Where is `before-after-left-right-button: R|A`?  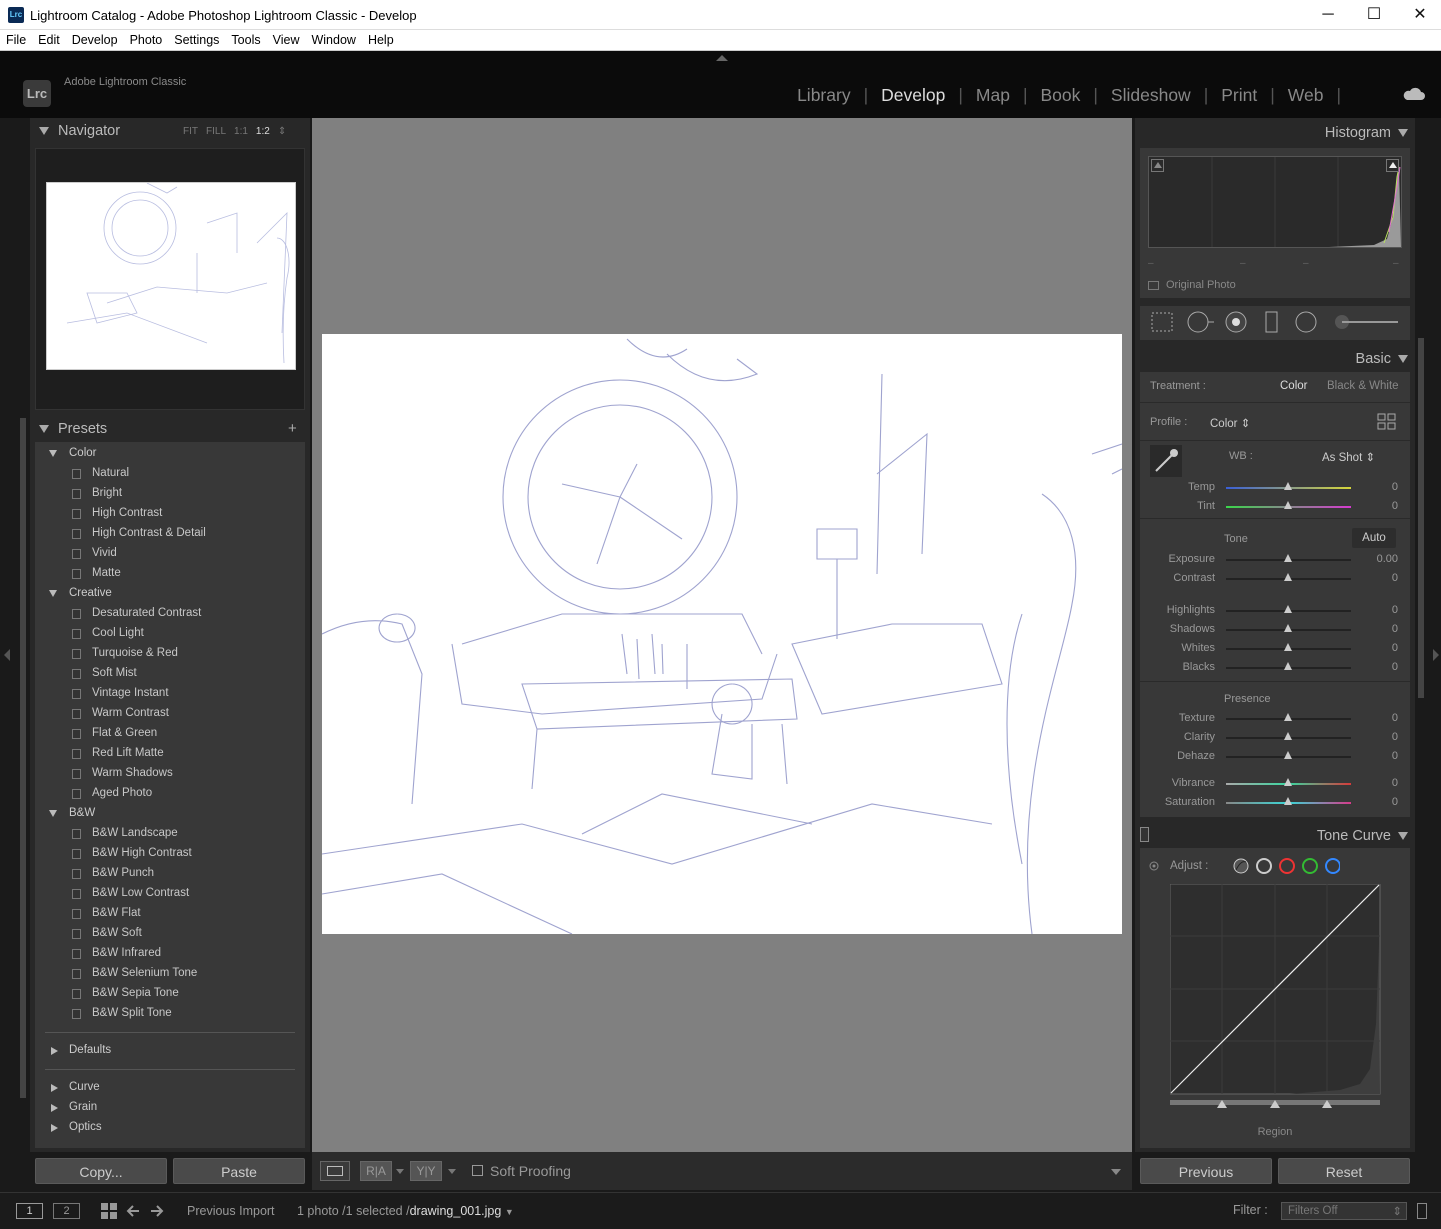
before-after-left-right-button: R|A is located at coordinates (376, 1171).